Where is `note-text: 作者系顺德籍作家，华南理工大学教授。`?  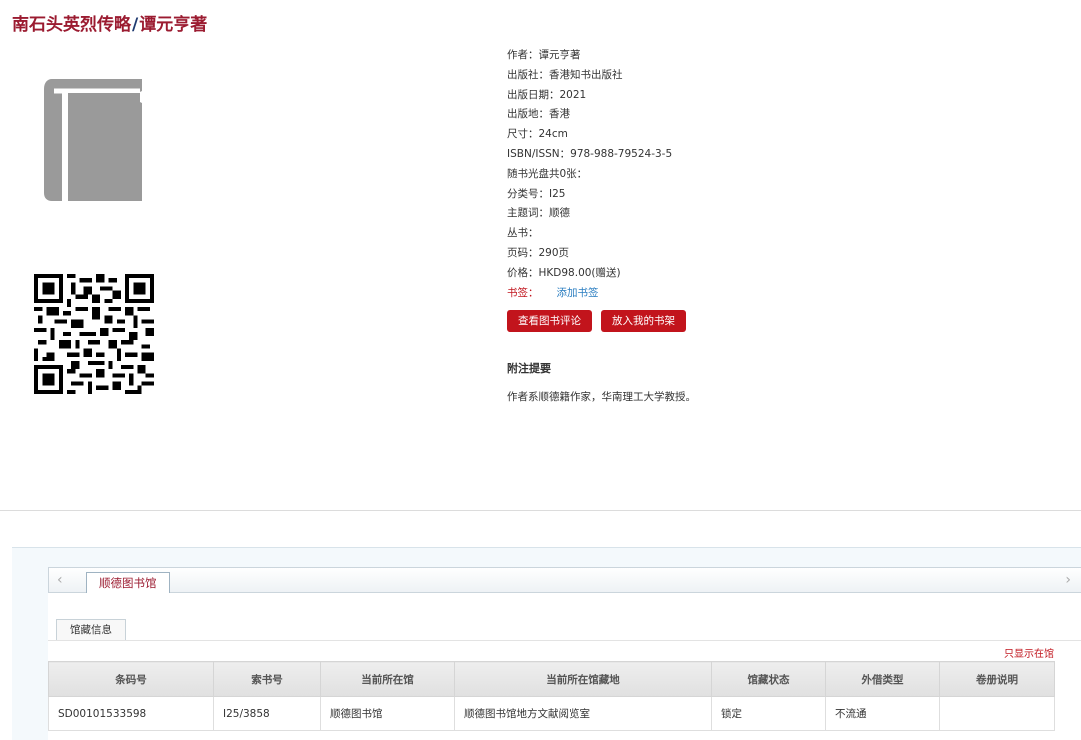
note-text: 作者系顺德籍作家，华南理工大学教授。 is located at coordinates (601, 397).